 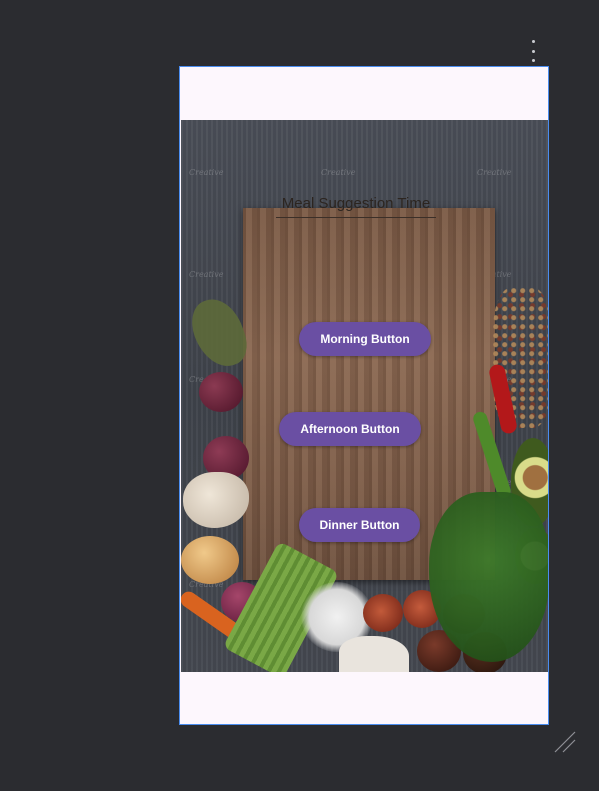 I want to click on beet, so click(x=221, y=392).